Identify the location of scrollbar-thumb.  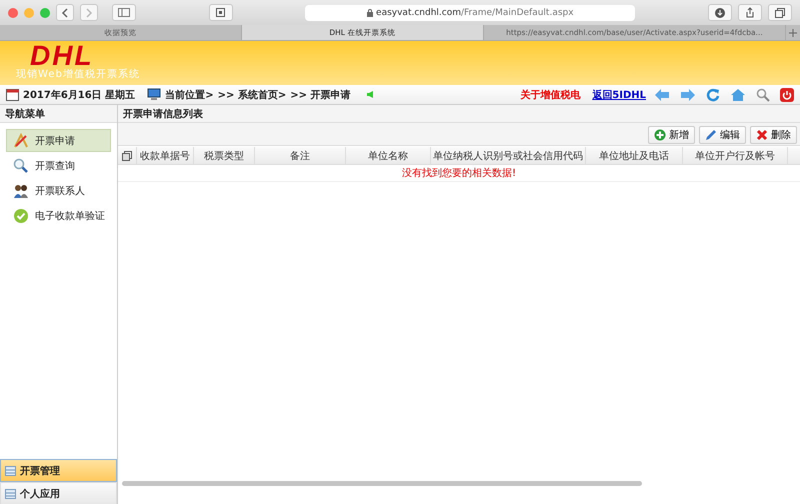
(382, 483).